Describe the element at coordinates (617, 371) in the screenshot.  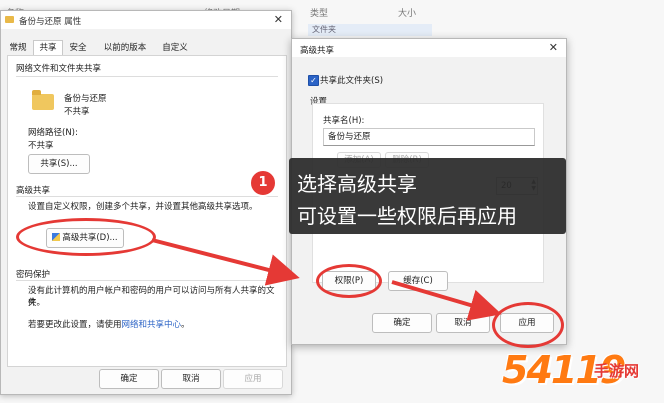
I see `watermark-text: 手游网` at that location.